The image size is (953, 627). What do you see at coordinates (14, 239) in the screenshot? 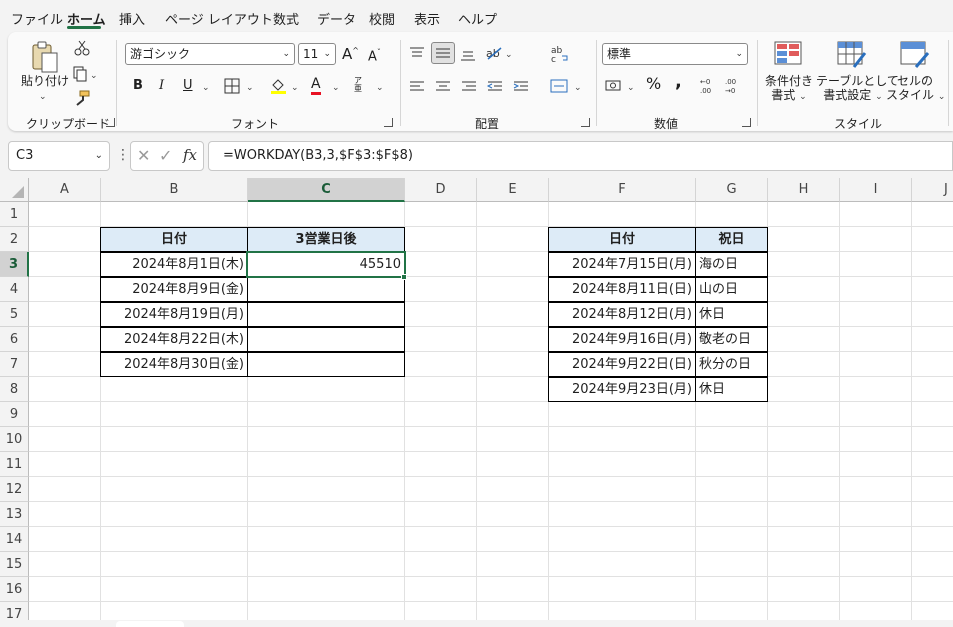
I see `row-header-2: 2` at bounding box center [14, 239].